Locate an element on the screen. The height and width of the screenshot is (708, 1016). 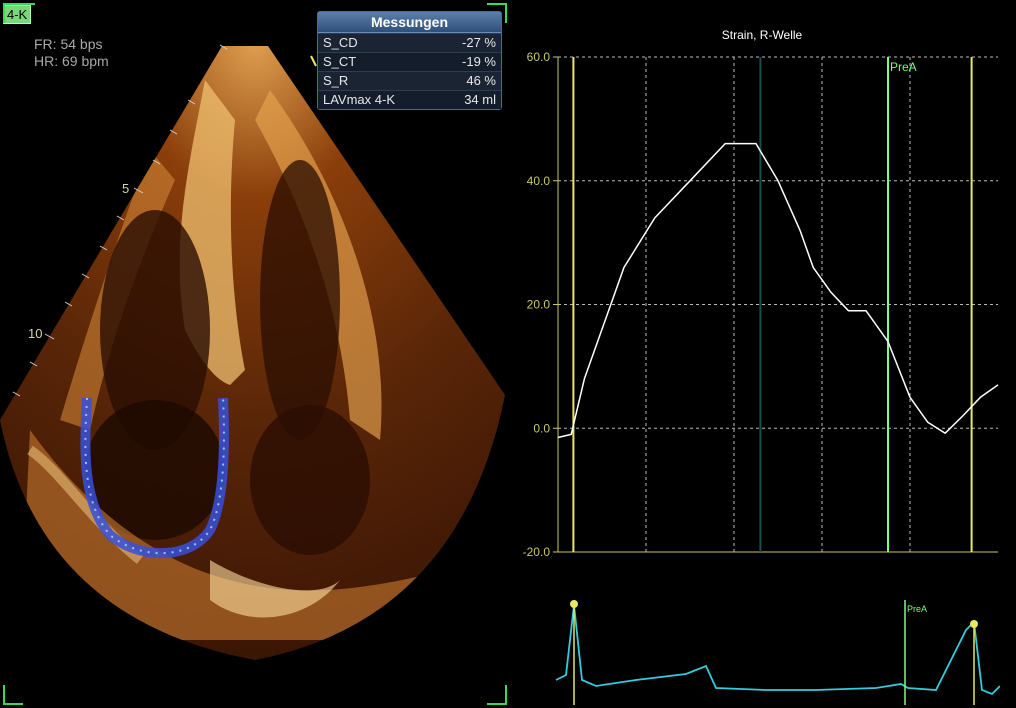
measurement-name: LAVmax 4-K is located at coordinates (359, 99).